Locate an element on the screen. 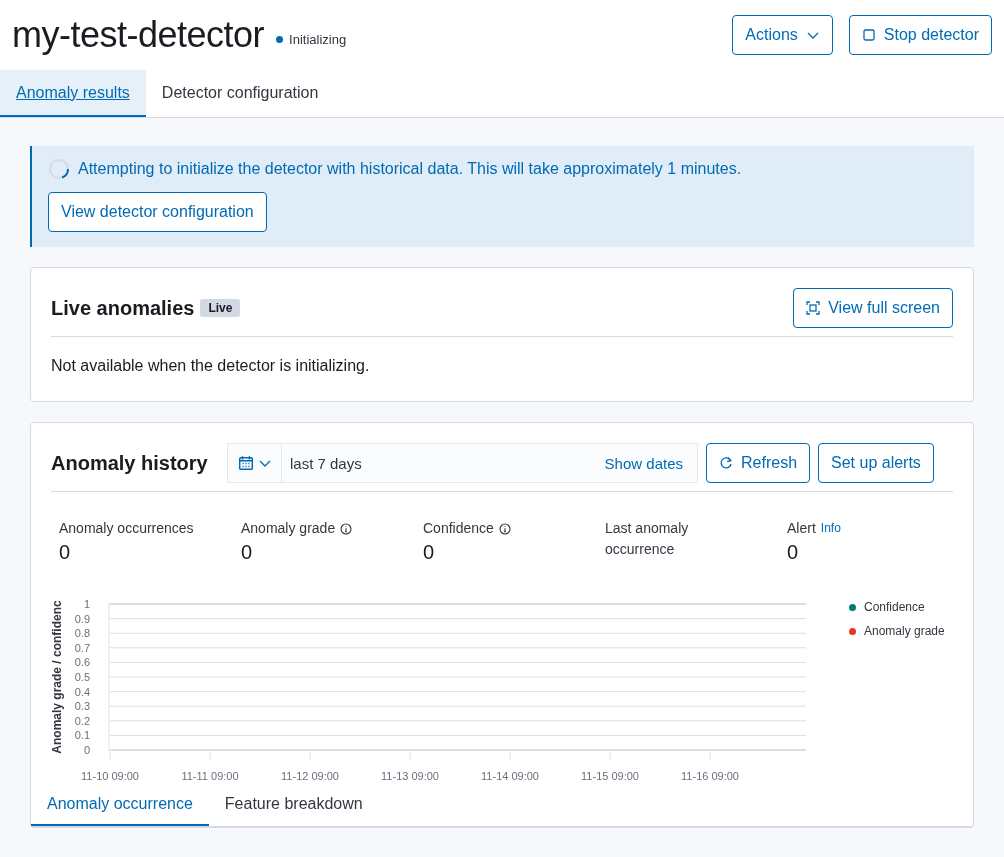  x-tick-label: 11-14 09:00 is located at coordinates (510, 776).